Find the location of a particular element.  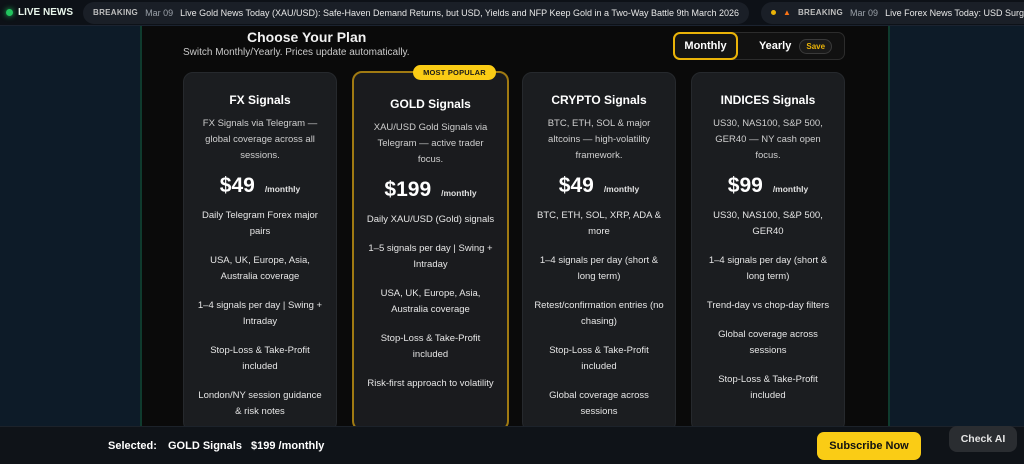

feature-item: US30, NAS100, S&P 500, GER40 is located at coordinates (768, 223).